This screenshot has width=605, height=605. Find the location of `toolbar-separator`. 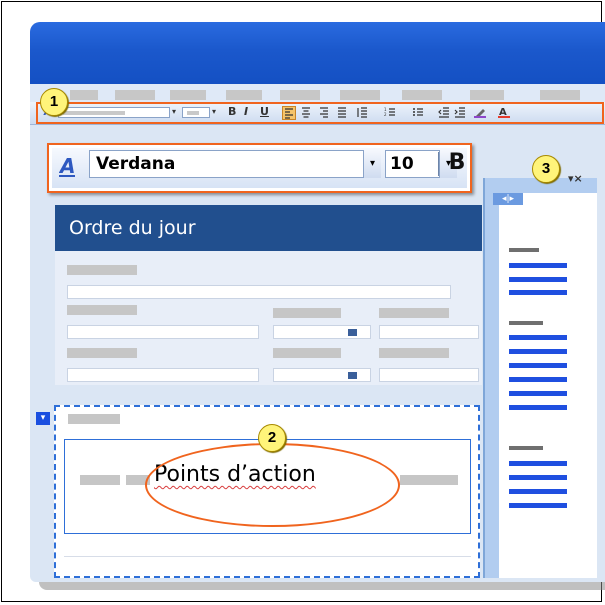

toolbar-separator is located at coordinates (438, 164).